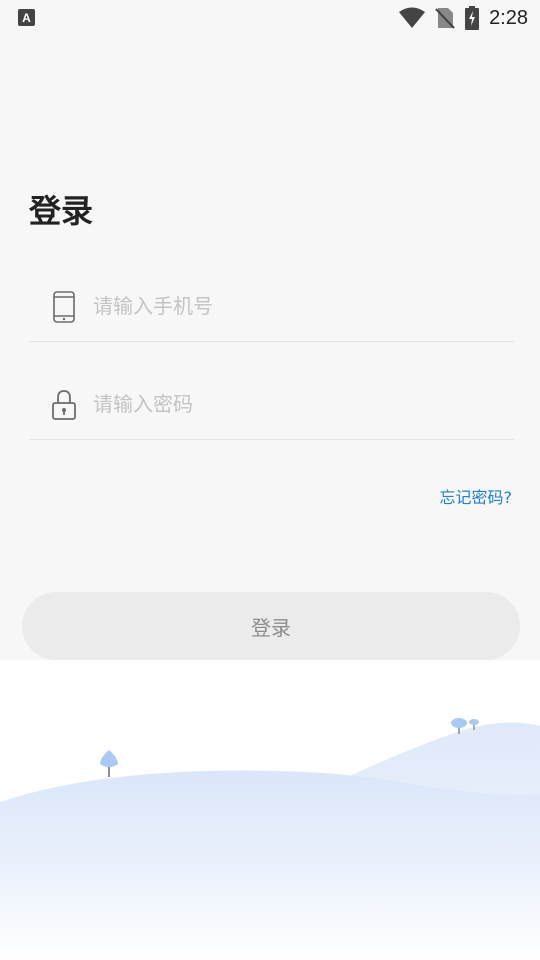 Image resolution: width=540 pixels, height=960 pixels. What do you see at coordinates (64, 307) in the screenshot?
I see `phone-icon` at bounding box center [64, 307].